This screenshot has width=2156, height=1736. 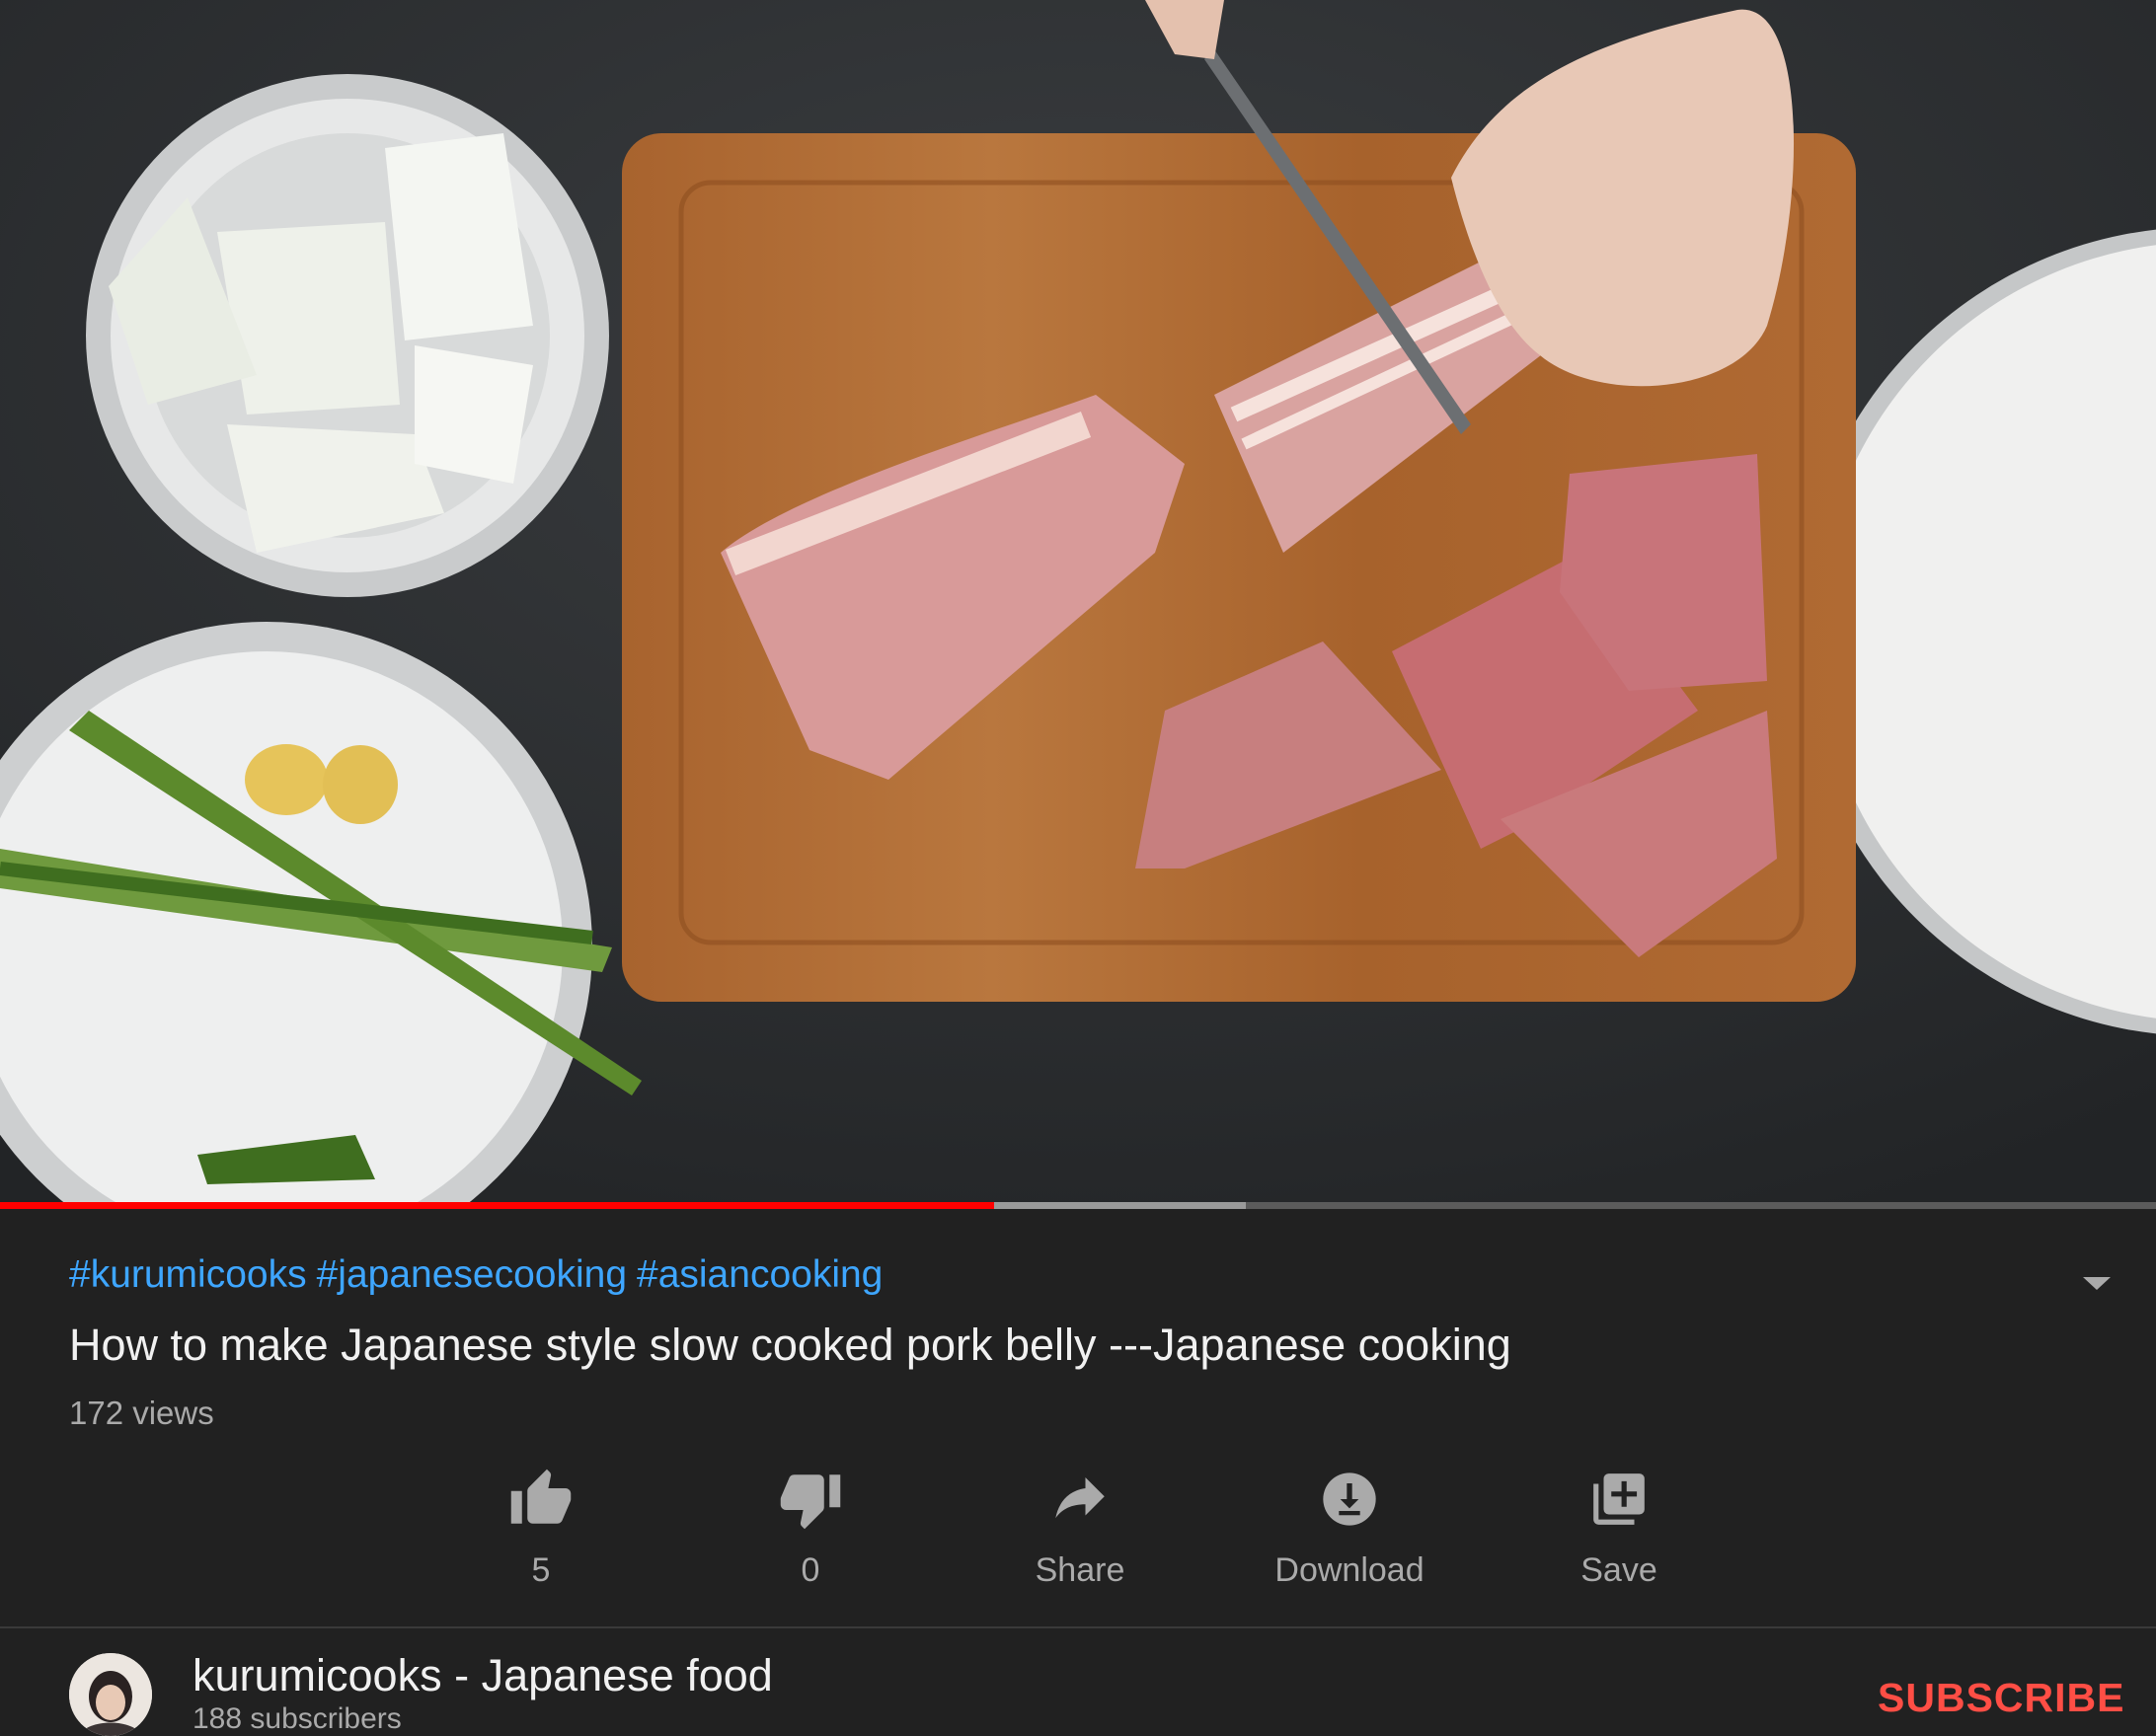 I want to click on hashtag-link: #japanesecooking, so click(x=472, y=1274).